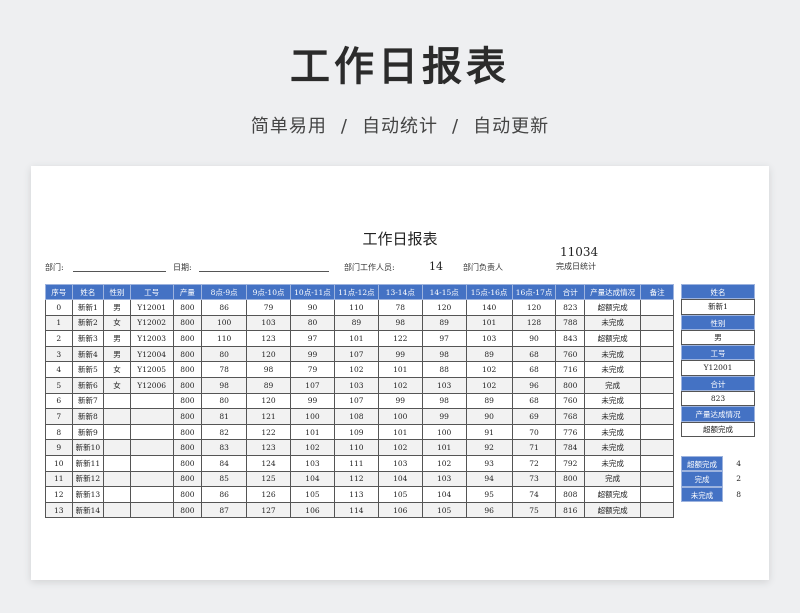 Image resolution: width=800 pixels, height=613 pixels. Describe the element at coordinates (59, 401) in the screenshot. I see `table-cell: 6` at that location.